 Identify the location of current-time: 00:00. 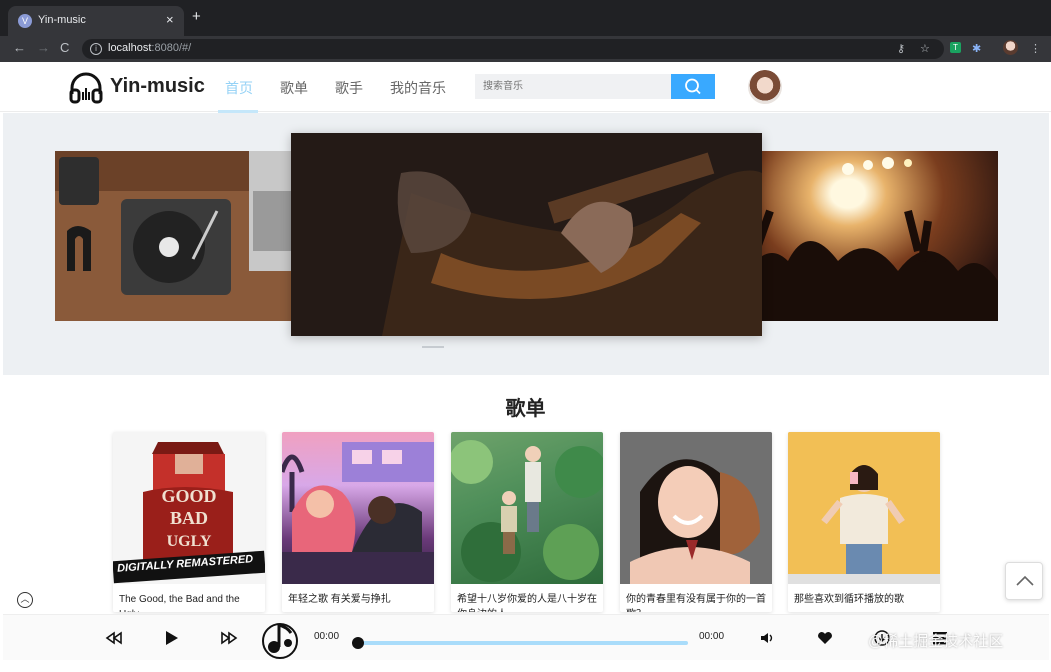
(327, 636).